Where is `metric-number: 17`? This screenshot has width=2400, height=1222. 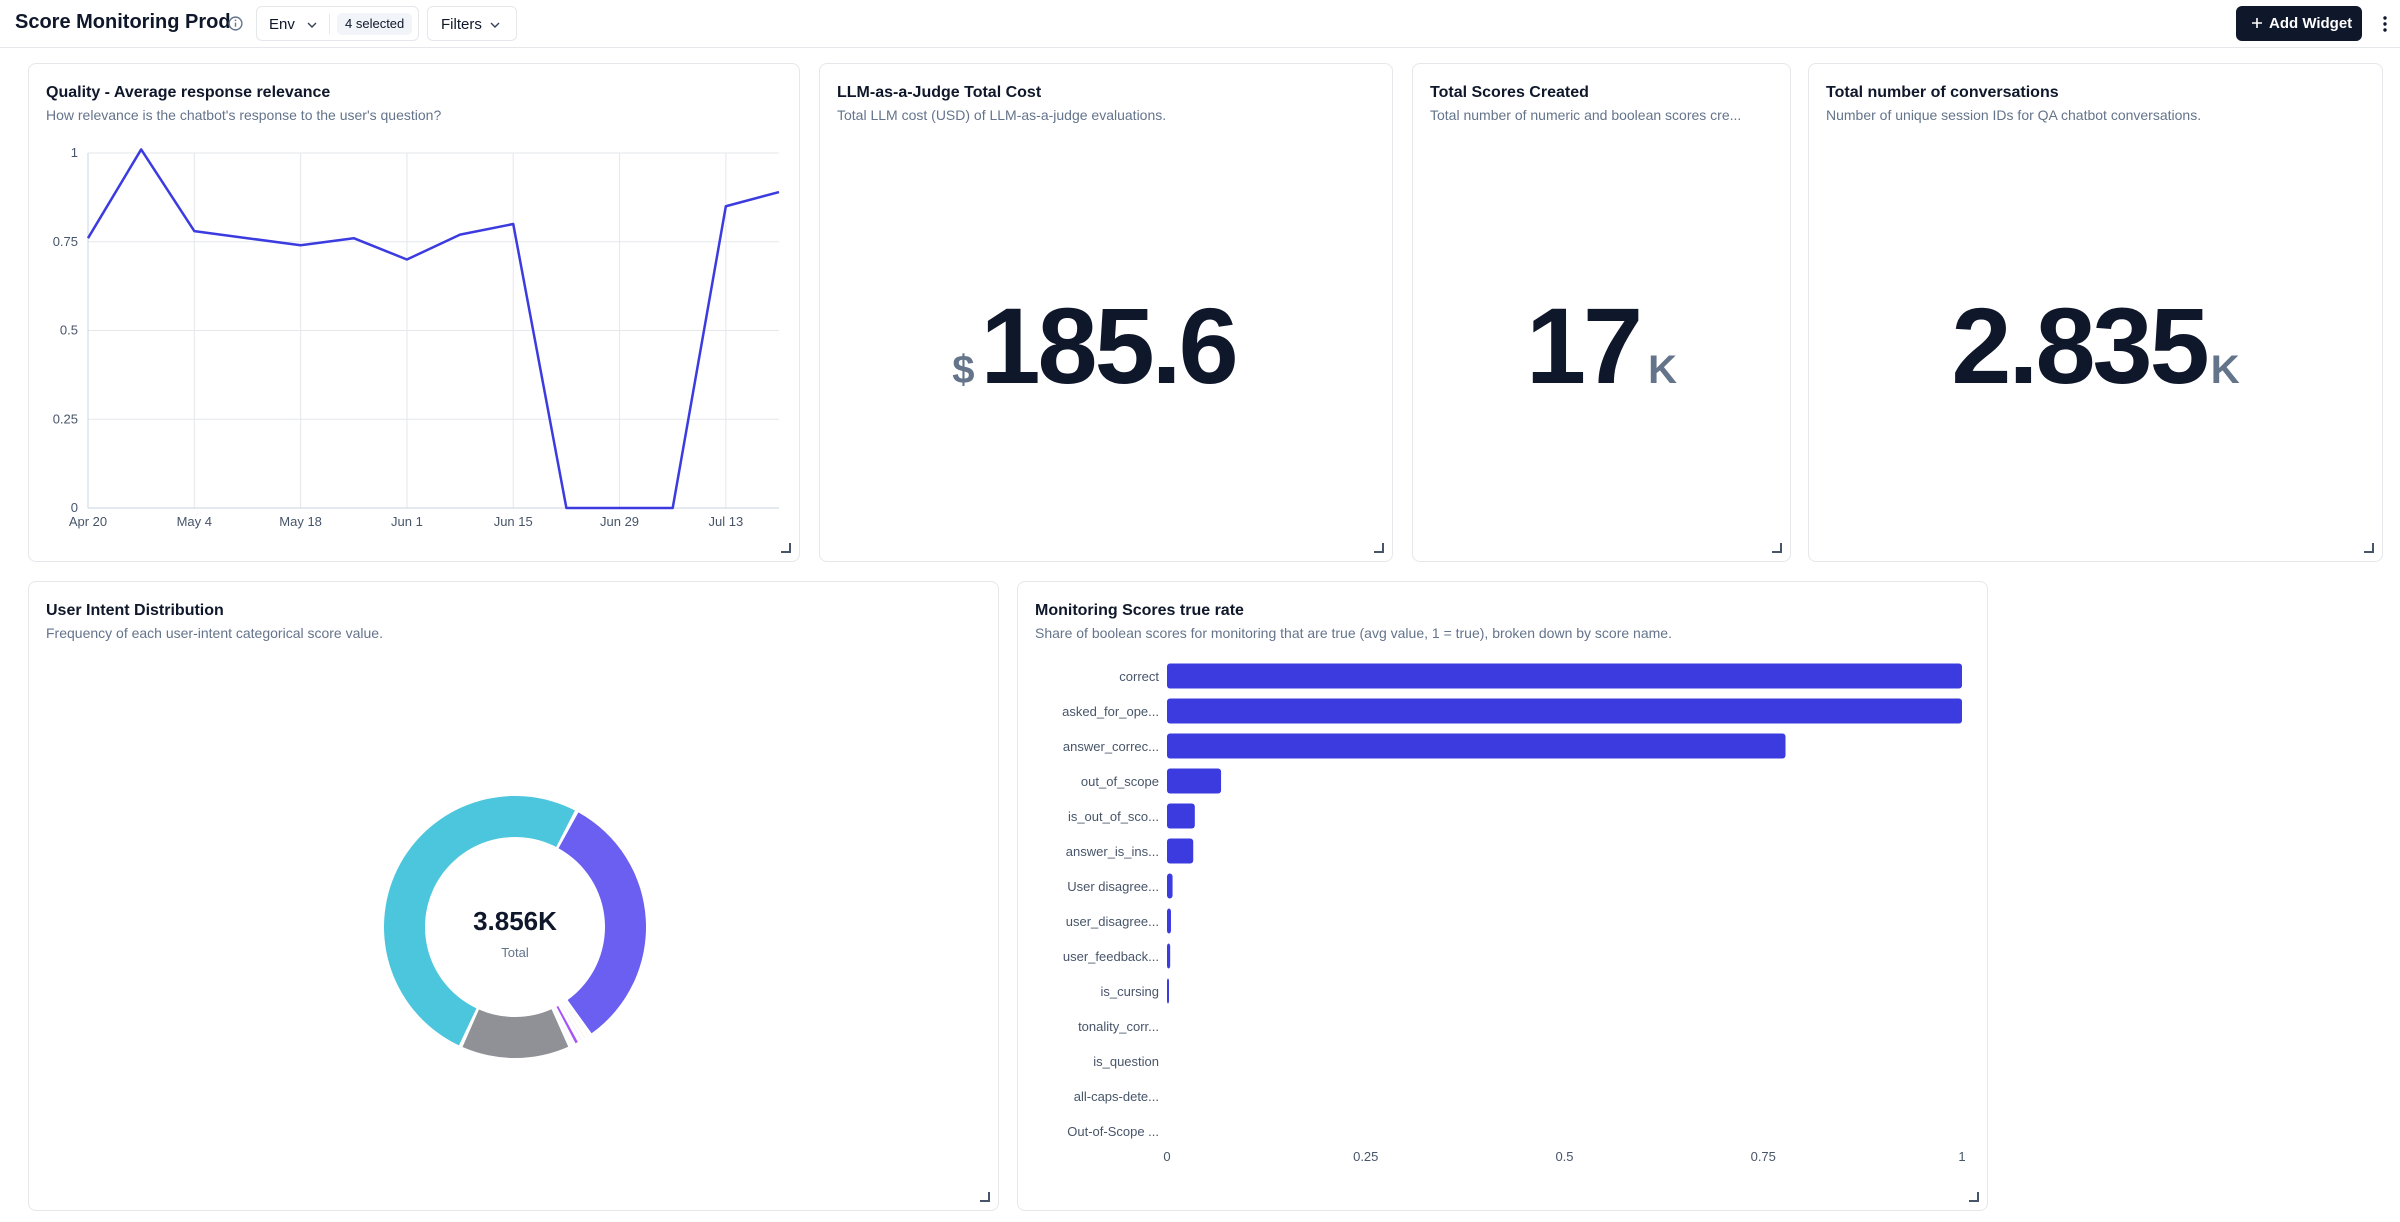 metric-number: 17 is located at coordinates (1584, 345).